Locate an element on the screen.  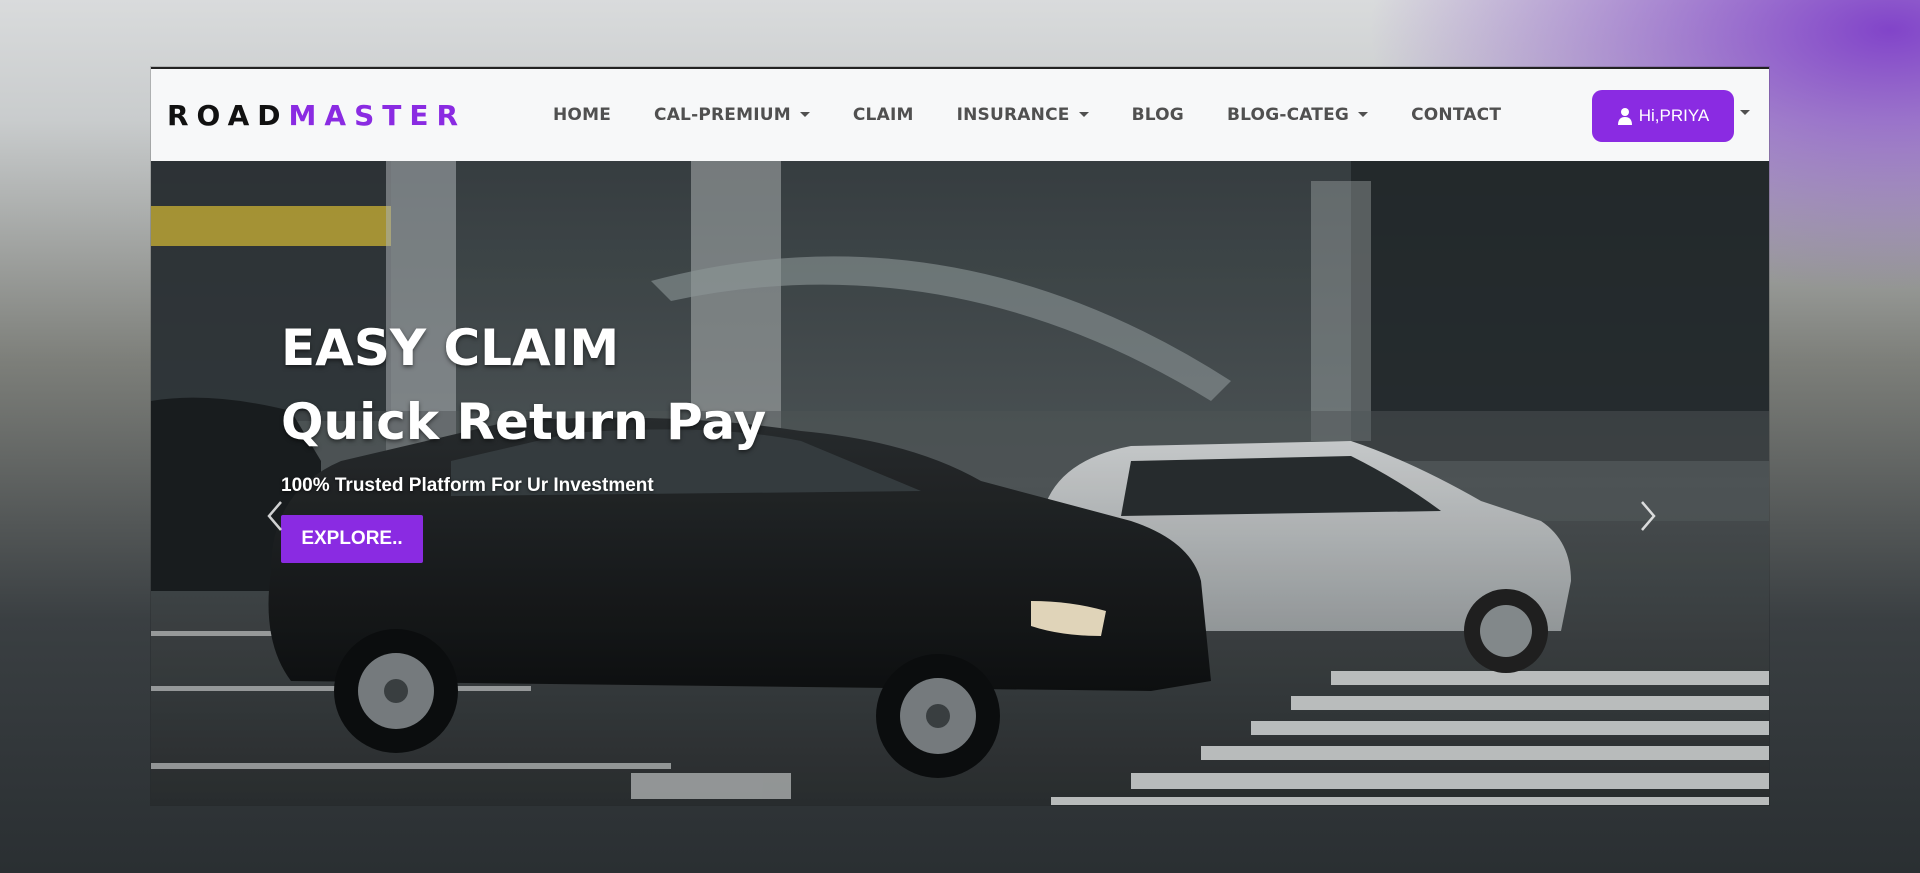
nav-item-label: CAL-PREMIUM is located at coordinates (722, 115).